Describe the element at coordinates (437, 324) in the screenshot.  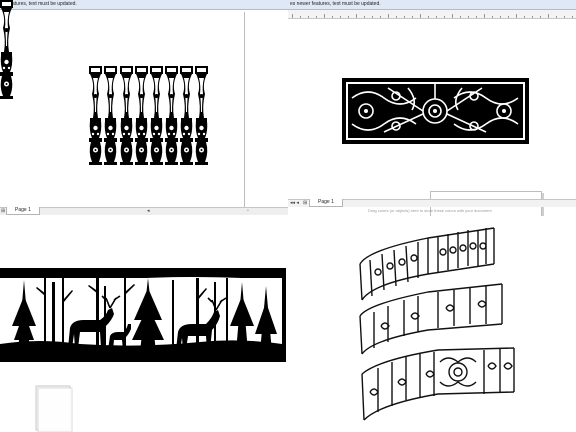
I see `stair-railing-artwork` at that location.